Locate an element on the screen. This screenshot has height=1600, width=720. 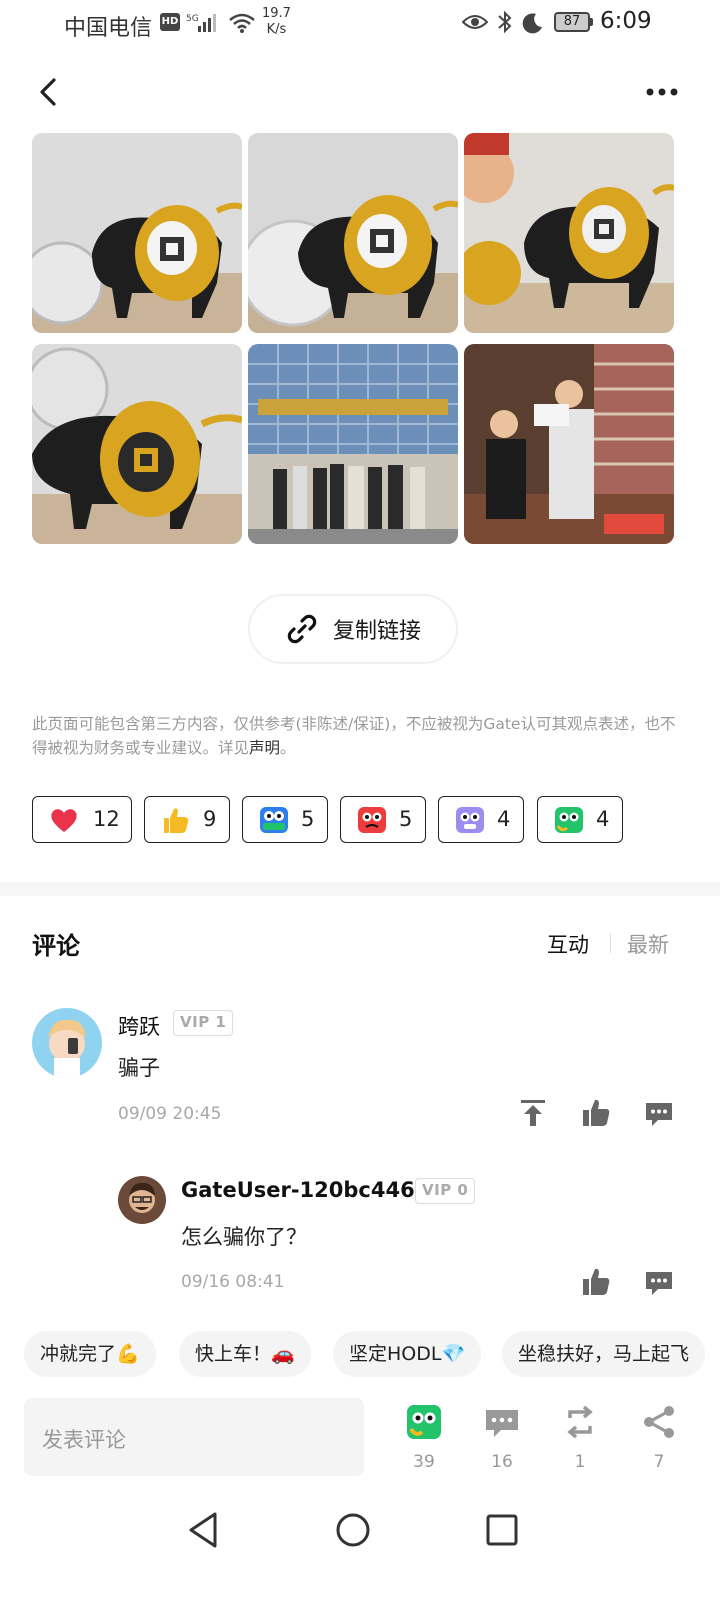
reaction-green: 4 is located at coordinates (580, 819).